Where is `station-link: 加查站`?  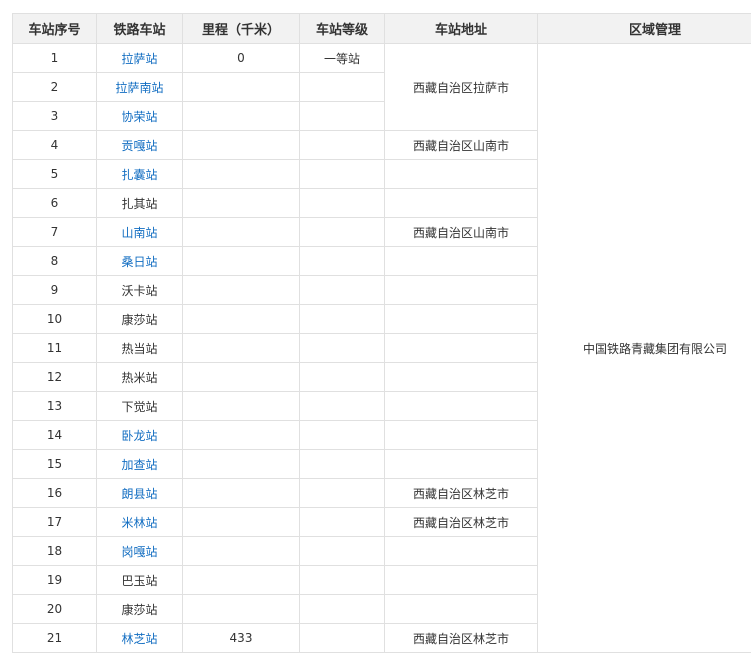
station-link: 加查站 is located at coordinates (139, 465).